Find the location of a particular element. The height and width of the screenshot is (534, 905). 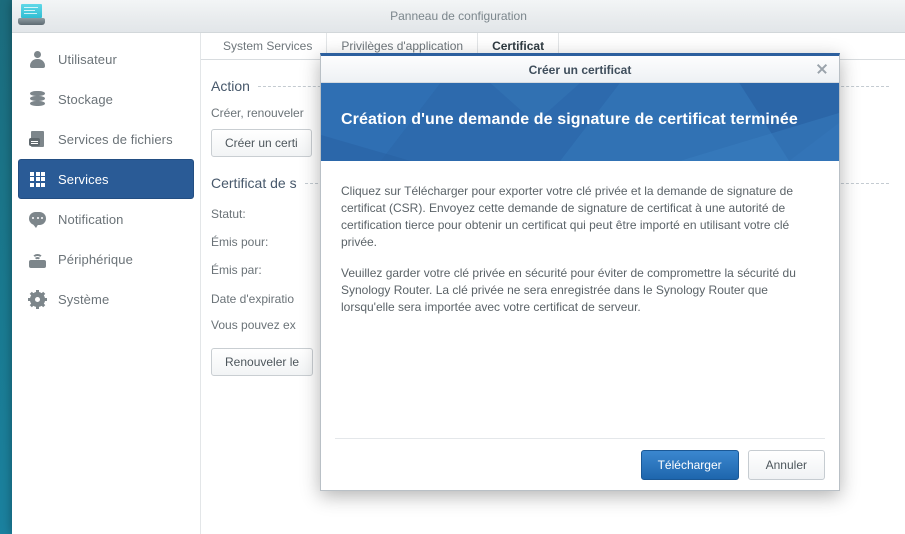

sidebar-item-peripherique: Périphérique is located at coordinates (106, 259).